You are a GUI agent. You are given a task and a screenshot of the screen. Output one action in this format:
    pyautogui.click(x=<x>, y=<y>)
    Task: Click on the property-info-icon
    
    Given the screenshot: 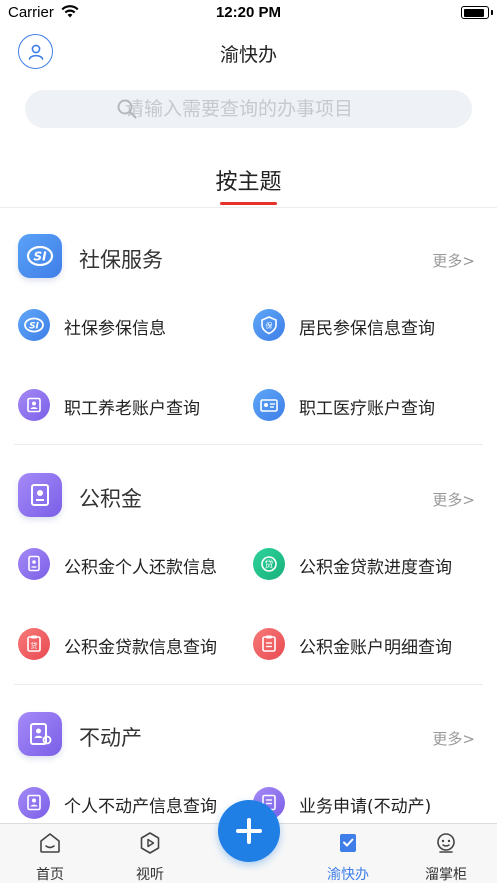 What is the action you would take?
    pyautogui.click(x=34, y=803)
    